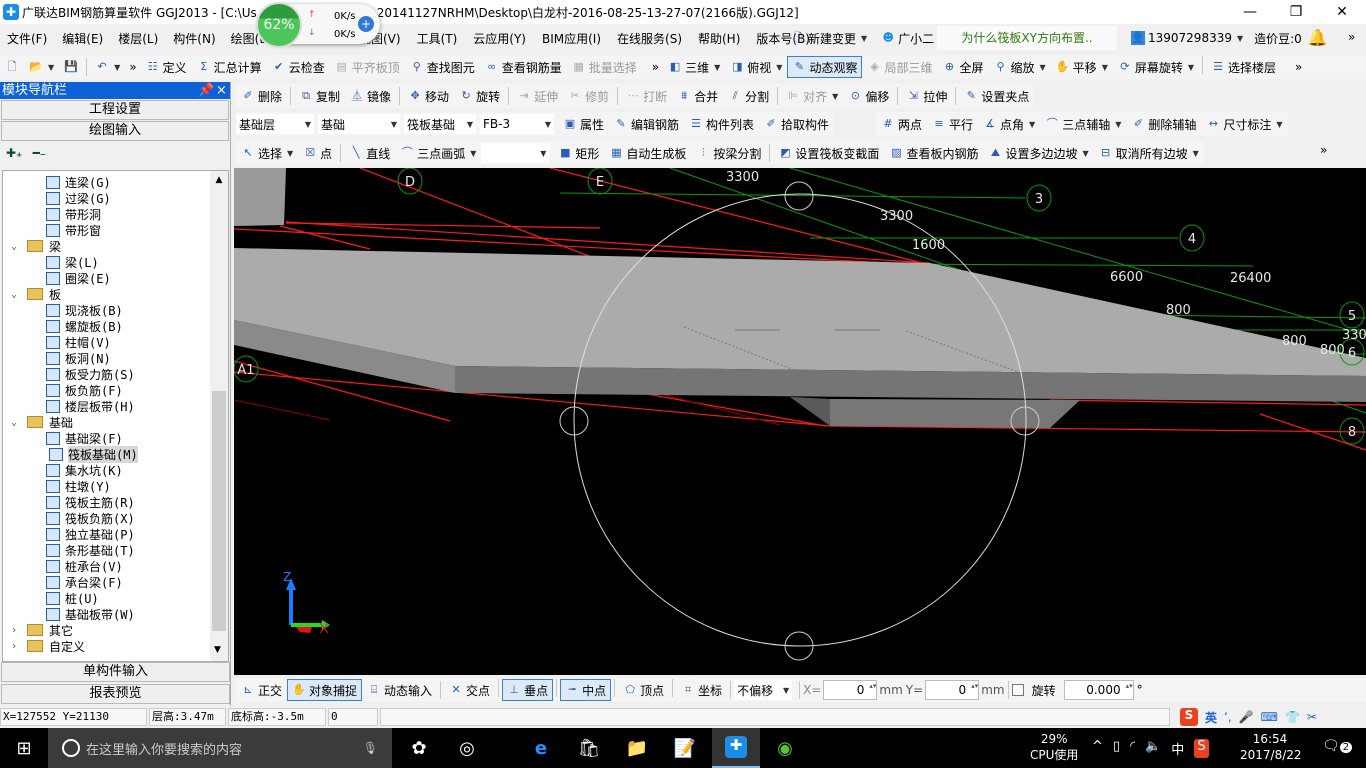 The height and width of the screenshot is (768, 1366). Describe the element at coordinates (899, 67) in the screenshot. I see `local-3d-button: ◈ 局部三维` at that location.